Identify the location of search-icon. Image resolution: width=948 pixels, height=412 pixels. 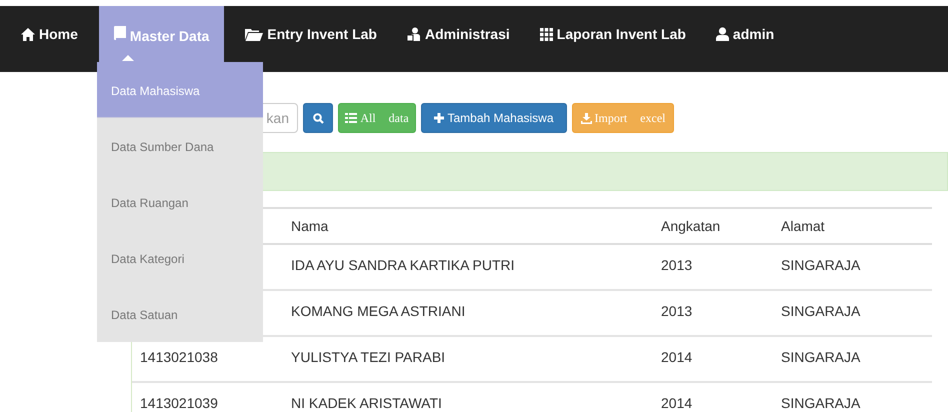
(318, 118).